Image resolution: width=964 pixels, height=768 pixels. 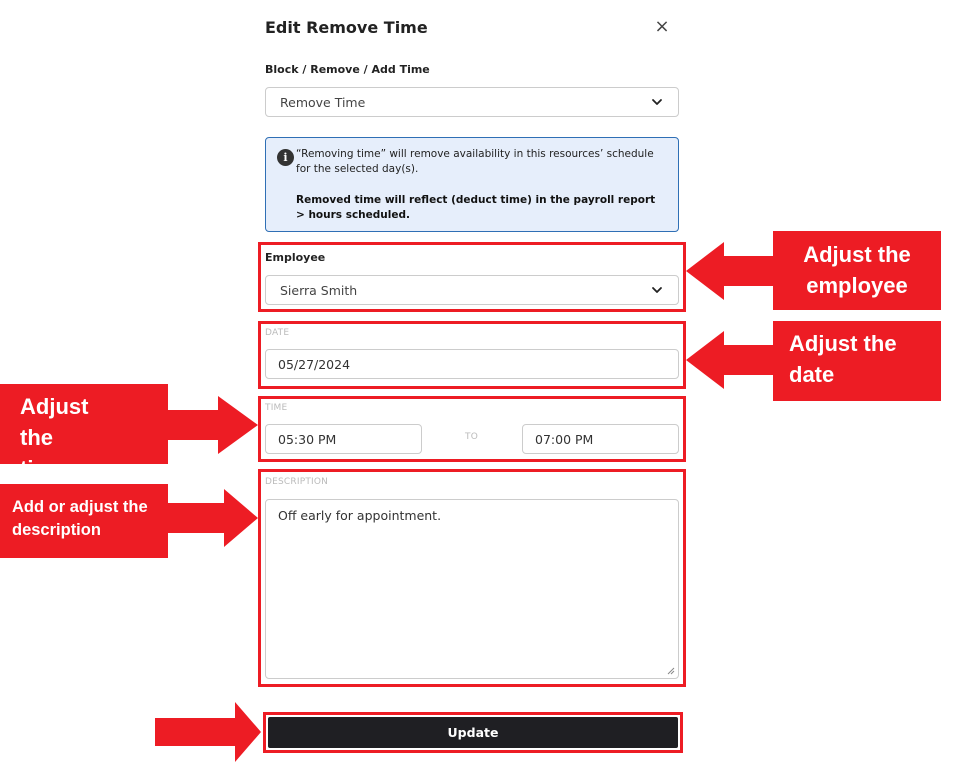 What do you see at coordinates (472, 578) in the screenshot?
I see `description-highlight` at bounding box center [472, 578].